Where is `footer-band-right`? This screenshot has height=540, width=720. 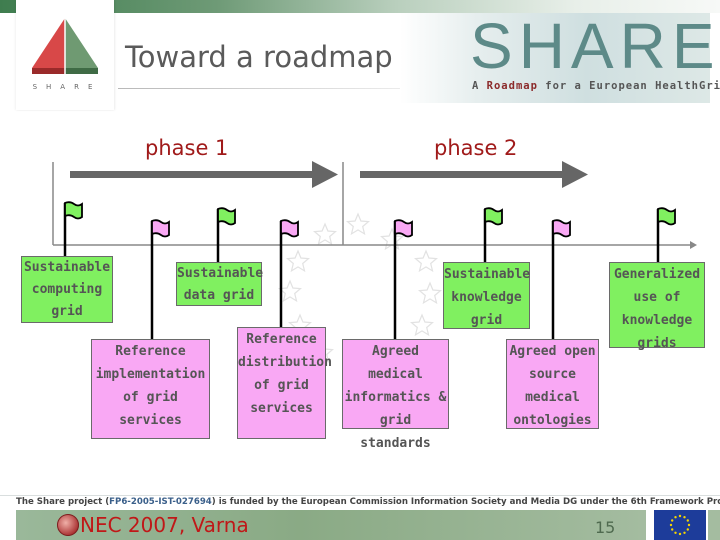 footer-band-right is located at coordinates (714, 525).